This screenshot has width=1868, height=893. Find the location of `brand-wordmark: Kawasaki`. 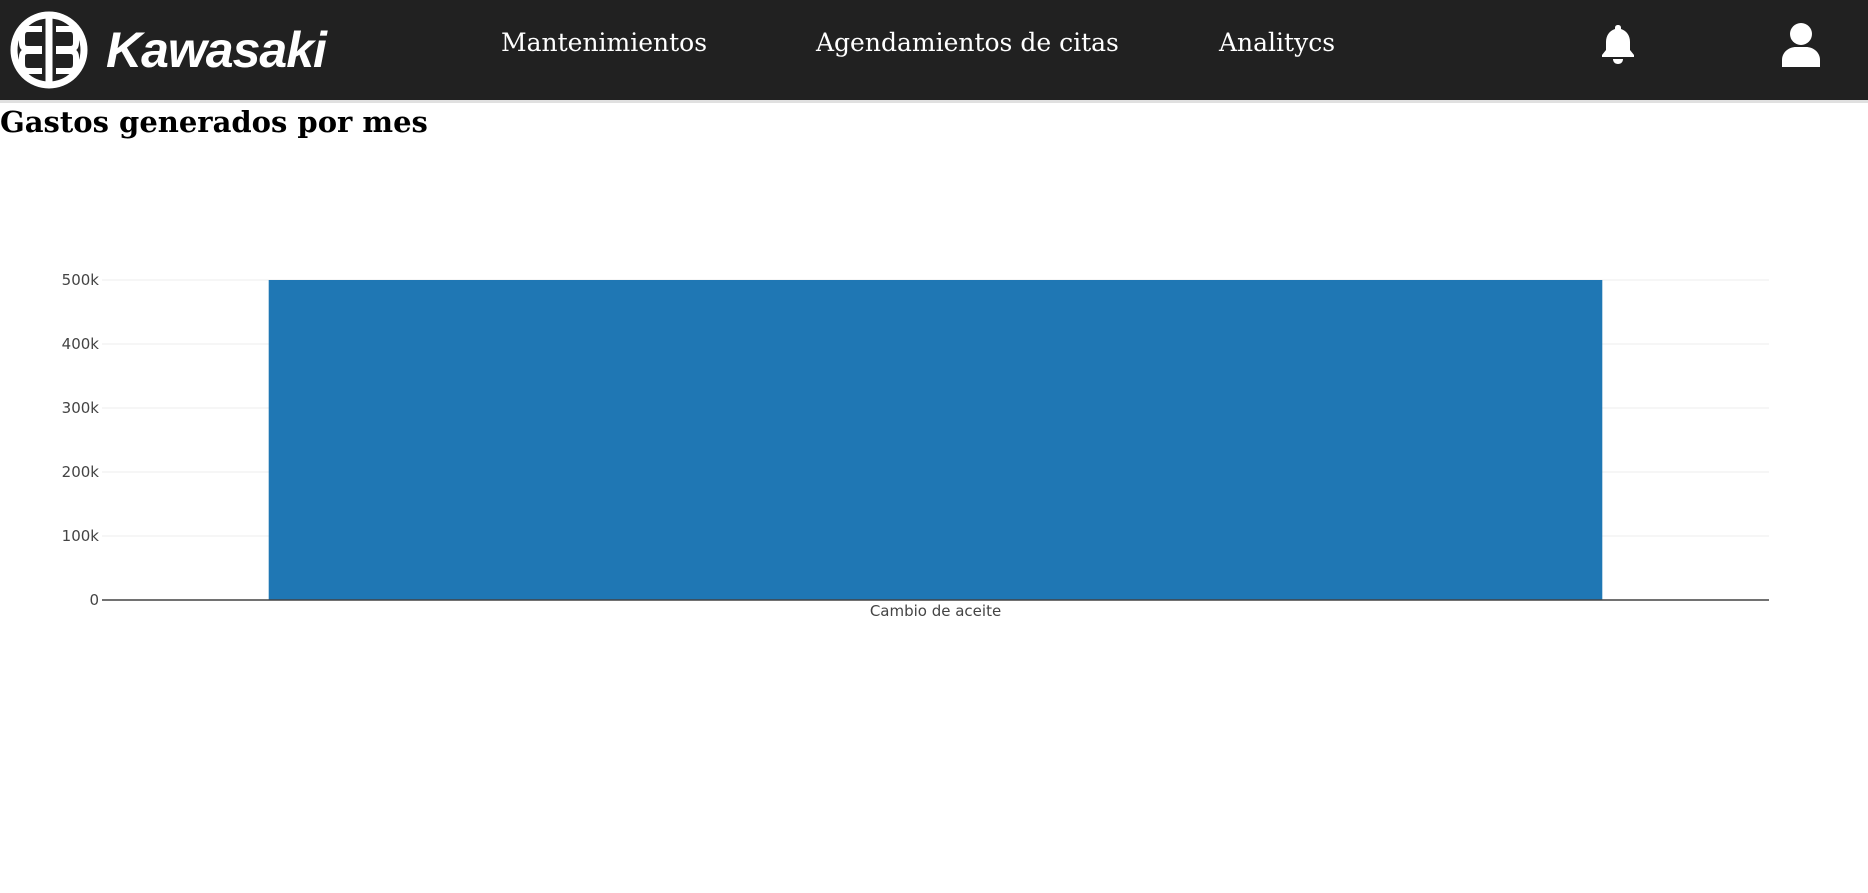

brand-wordmark: Kawasaki is located at coordinates (216, 50).